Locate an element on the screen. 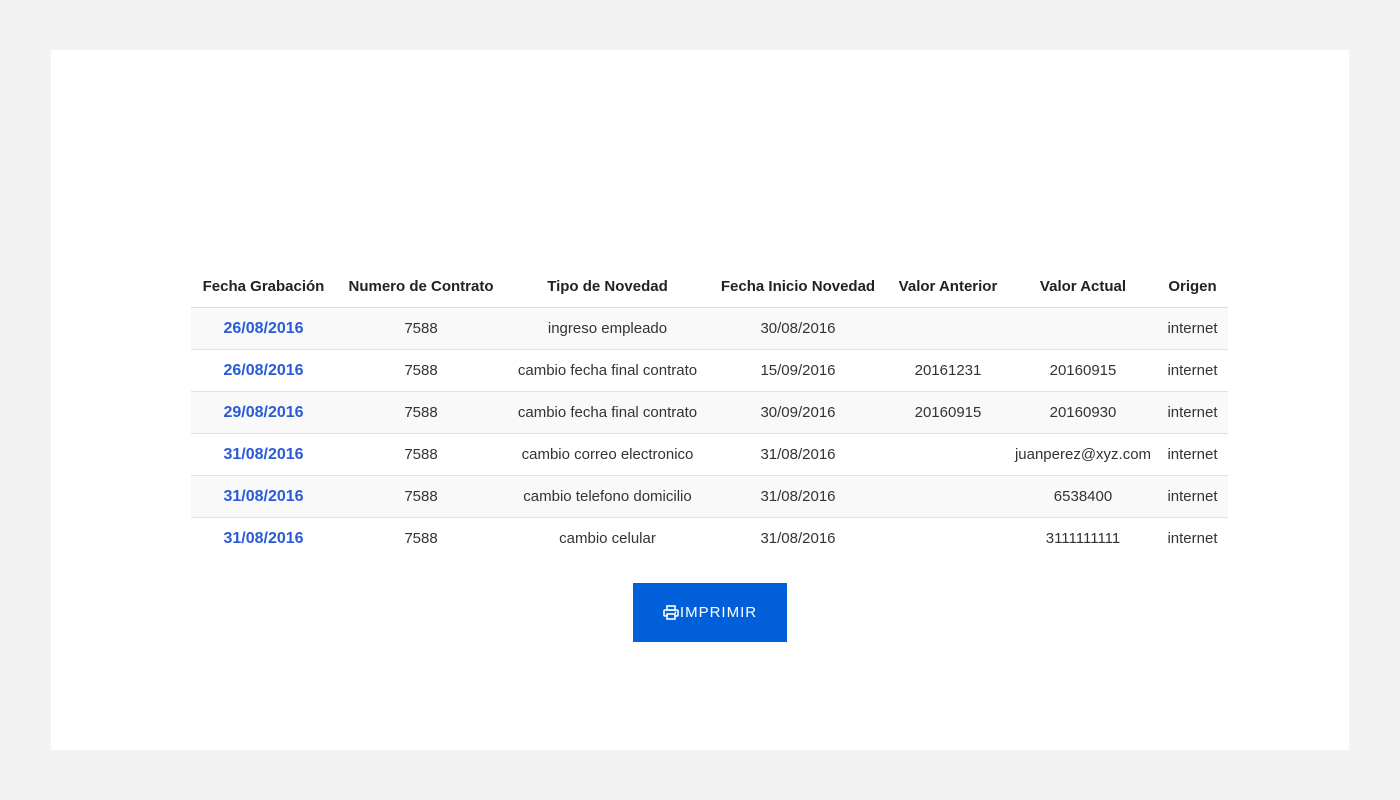  print-button: IMPRIMIR is located at coordinates (710, 612).